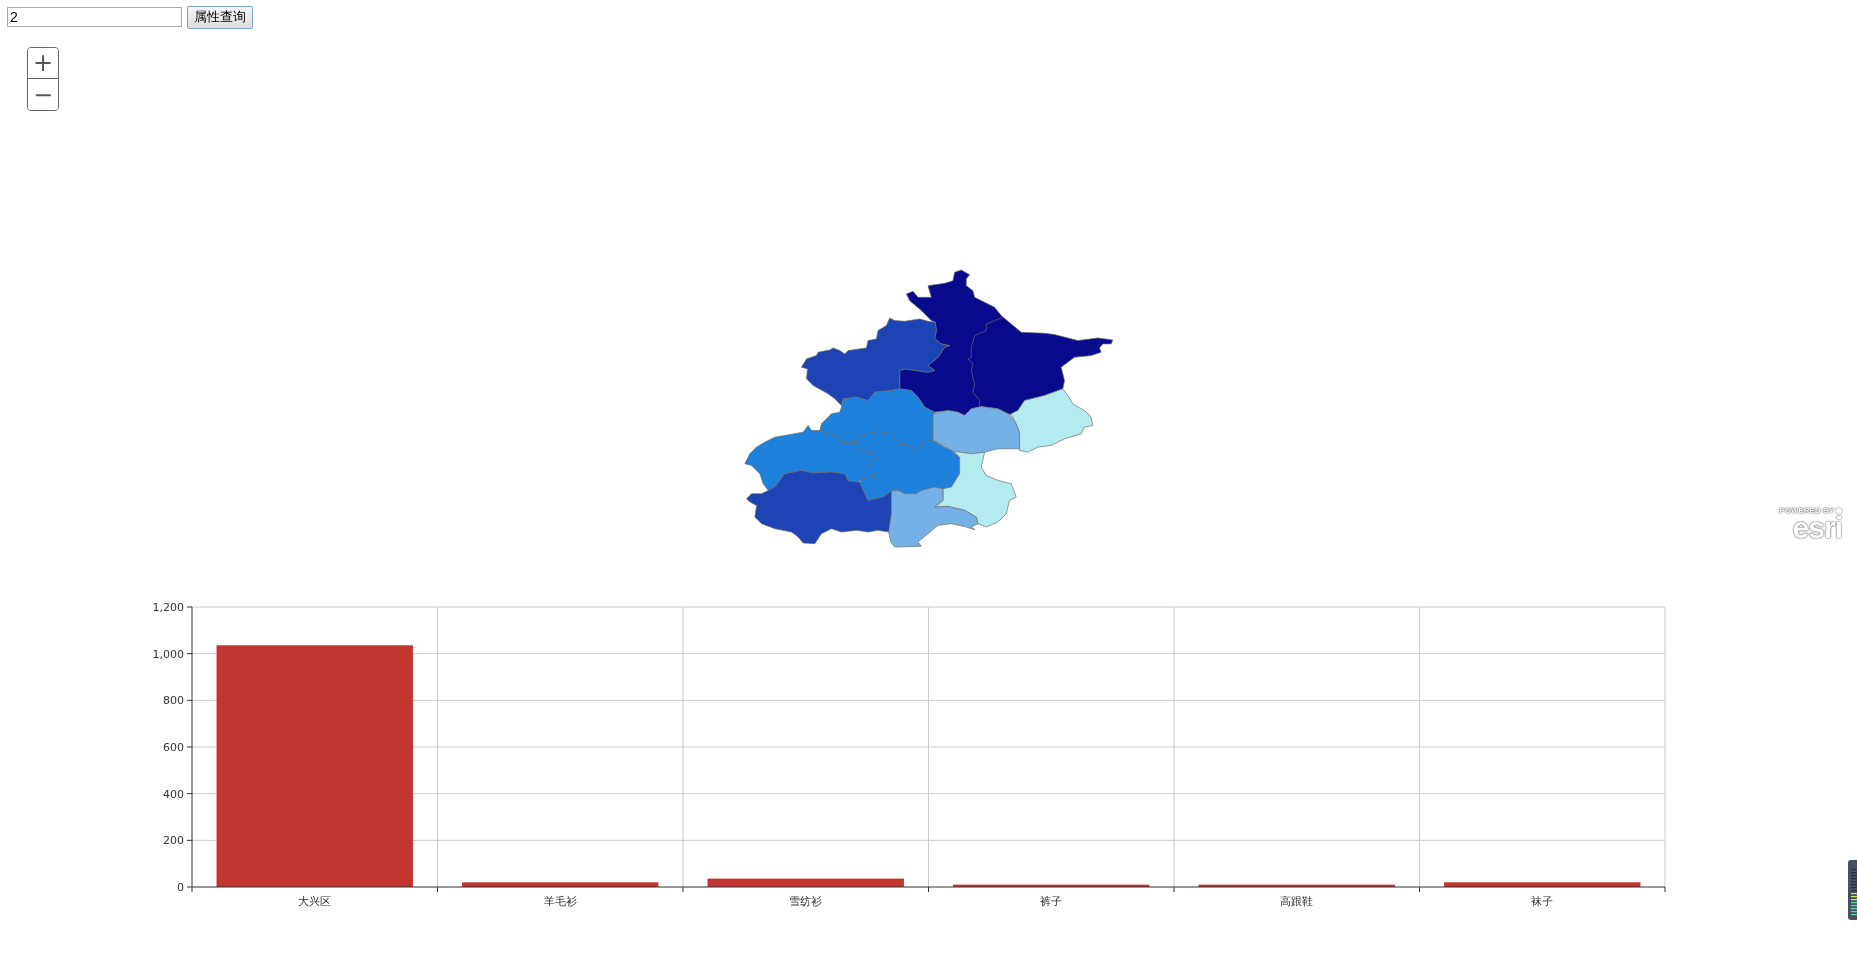  What do you see at coordinates (1839, 510) in the screenshot?
I see `logo-dot-icon` at bounding box center [1839, 510].